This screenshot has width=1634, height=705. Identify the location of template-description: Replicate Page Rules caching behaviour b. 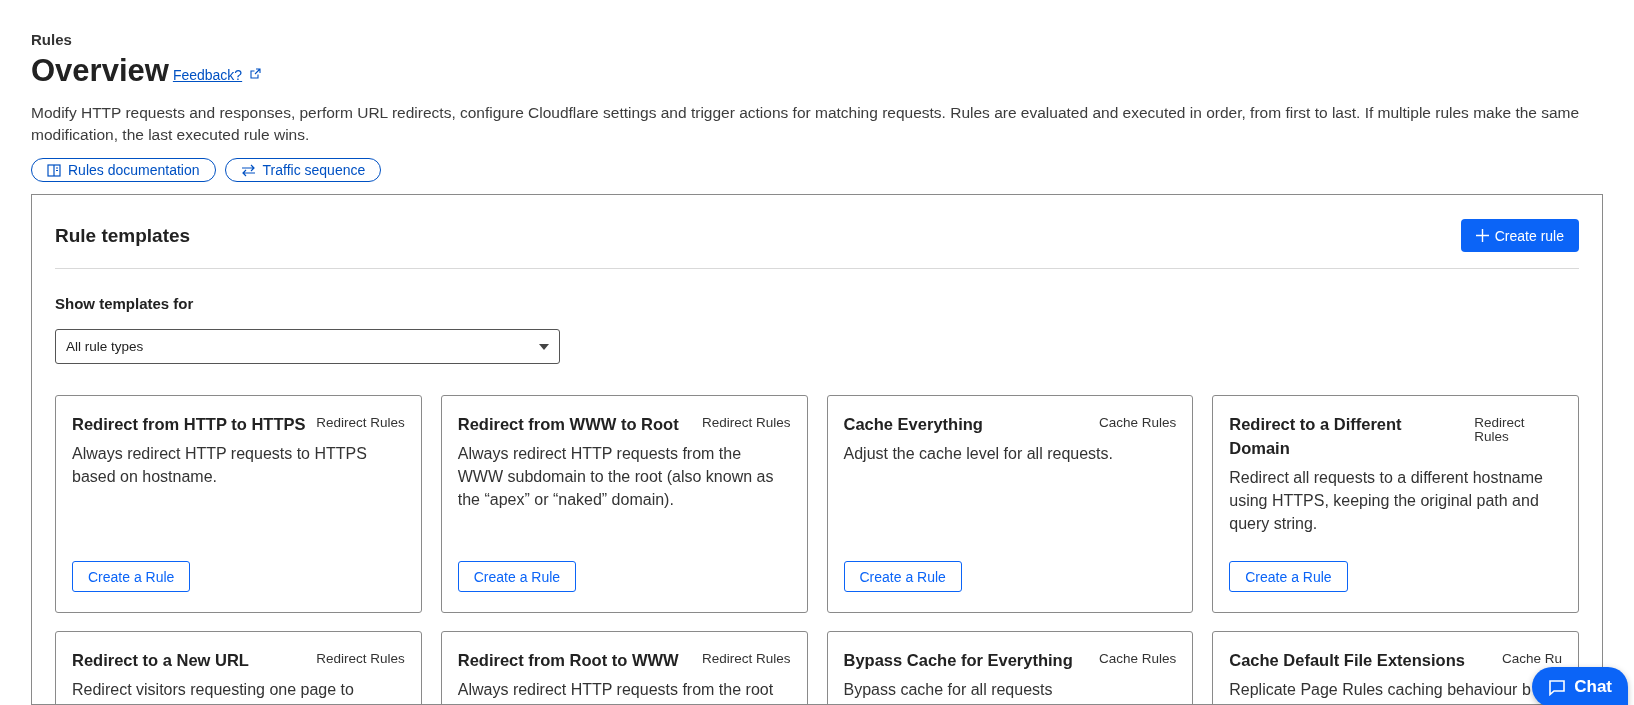
(1380, 690).